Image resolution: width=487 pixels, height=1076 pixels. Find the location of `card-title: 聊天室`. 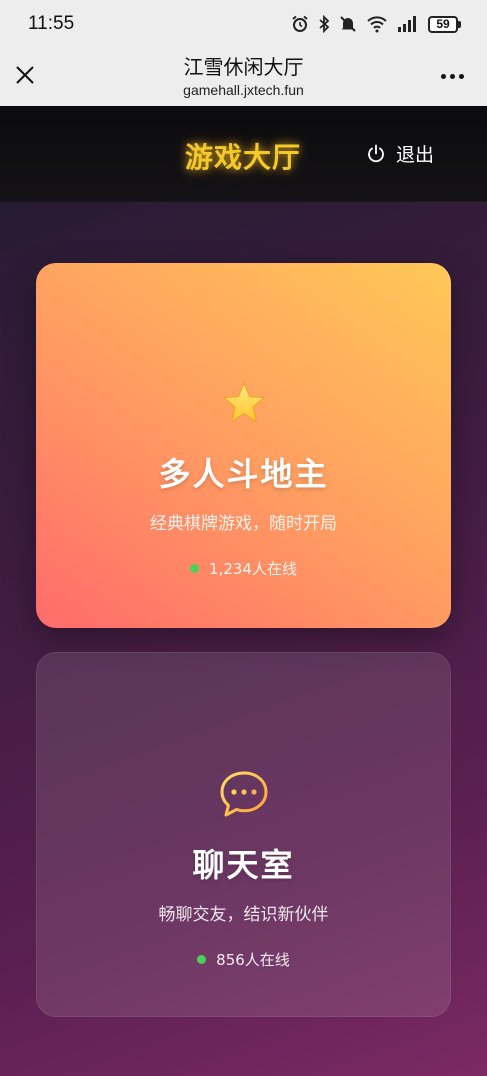

card-title: 聊天室 is located at coordinates (243, 865).